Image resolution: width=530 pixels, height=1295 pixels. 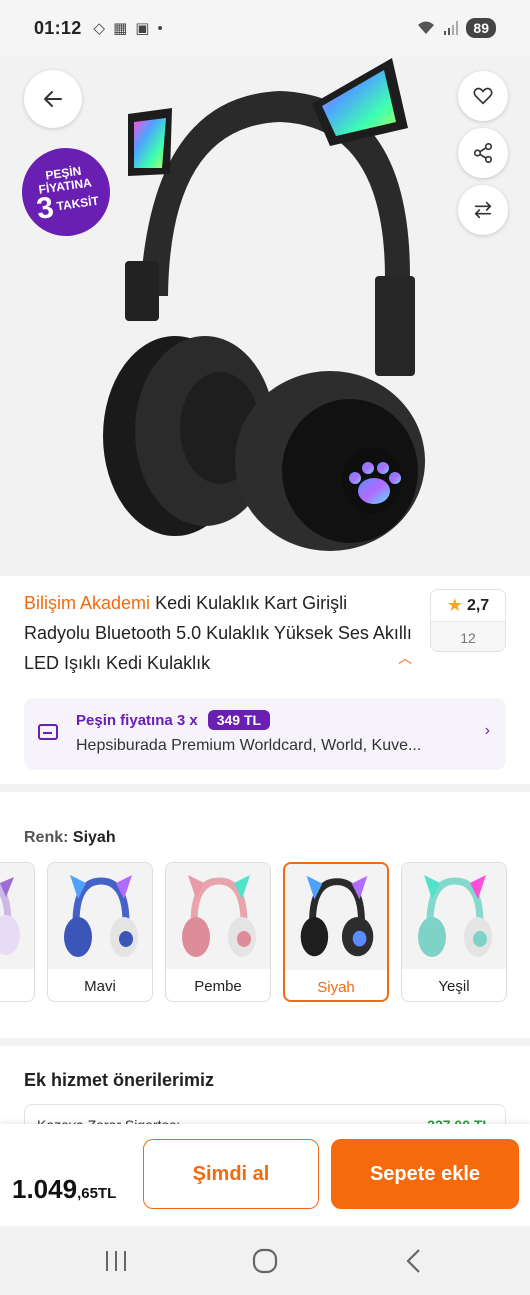 I want to click on color-swatch-yesil: Yeşil, so click(x=454, y=932).